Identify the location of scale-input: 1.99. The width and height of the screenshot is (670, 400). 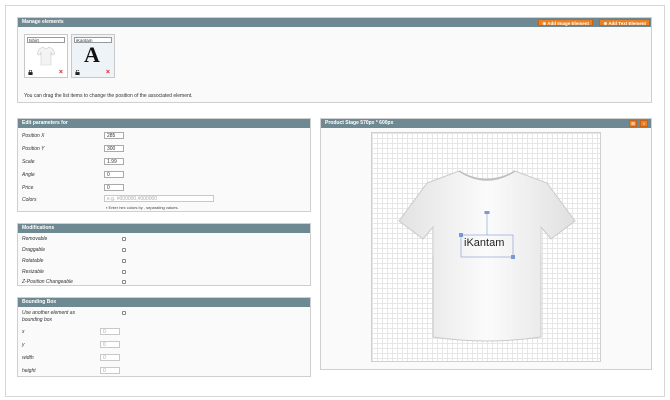
(114, 161).